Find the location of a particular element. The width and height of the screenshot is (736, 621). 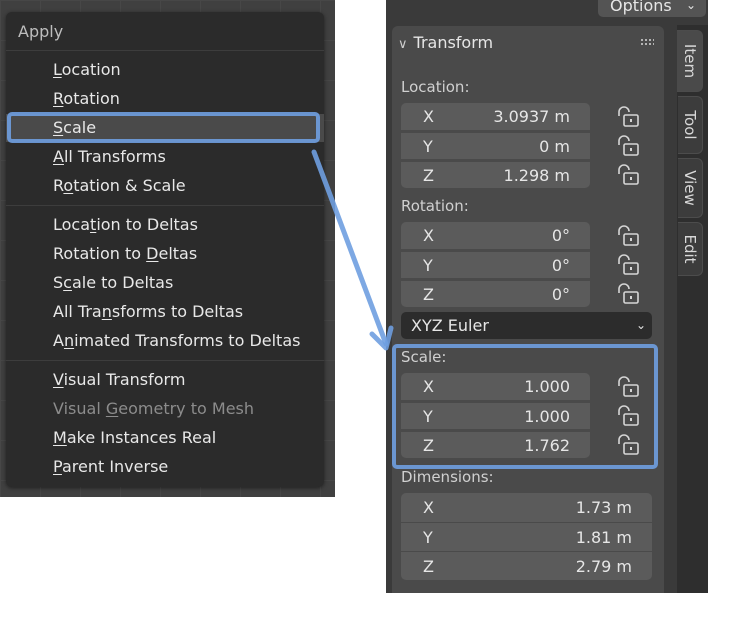

dimensions-label: Dimensions: is located at coordinates (447, 477).